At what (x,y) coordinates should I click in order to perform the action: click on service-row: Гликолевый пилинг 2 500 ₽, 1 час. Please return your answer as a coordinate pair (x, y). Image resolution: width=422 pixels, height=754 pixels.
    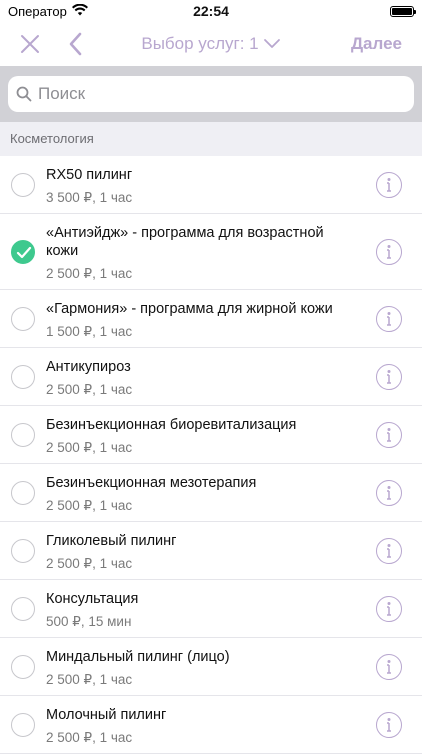
    Looking at the image, I should click on (211, 551).